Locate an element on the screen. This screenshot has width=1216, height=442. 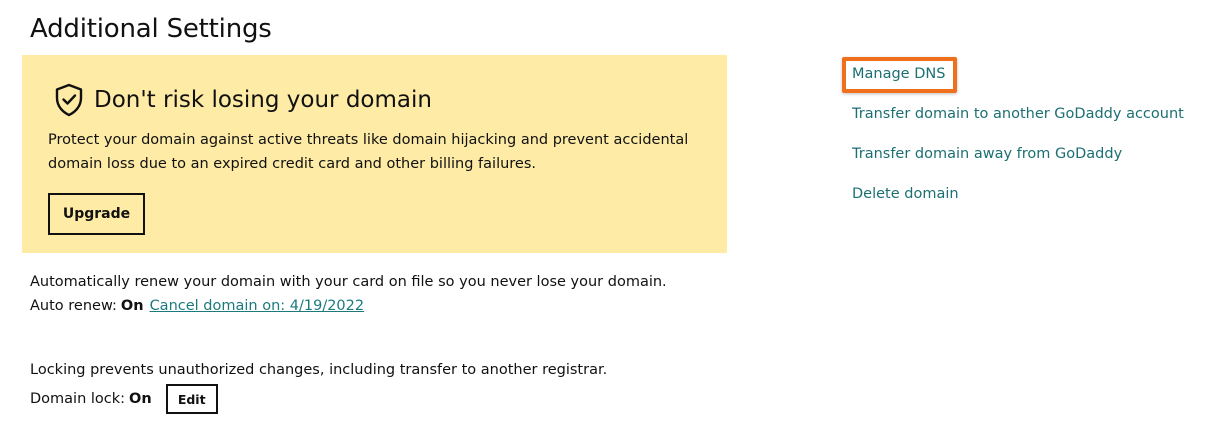
promo-header: Don't risk losing your domain is located at coordinates (243, 100).